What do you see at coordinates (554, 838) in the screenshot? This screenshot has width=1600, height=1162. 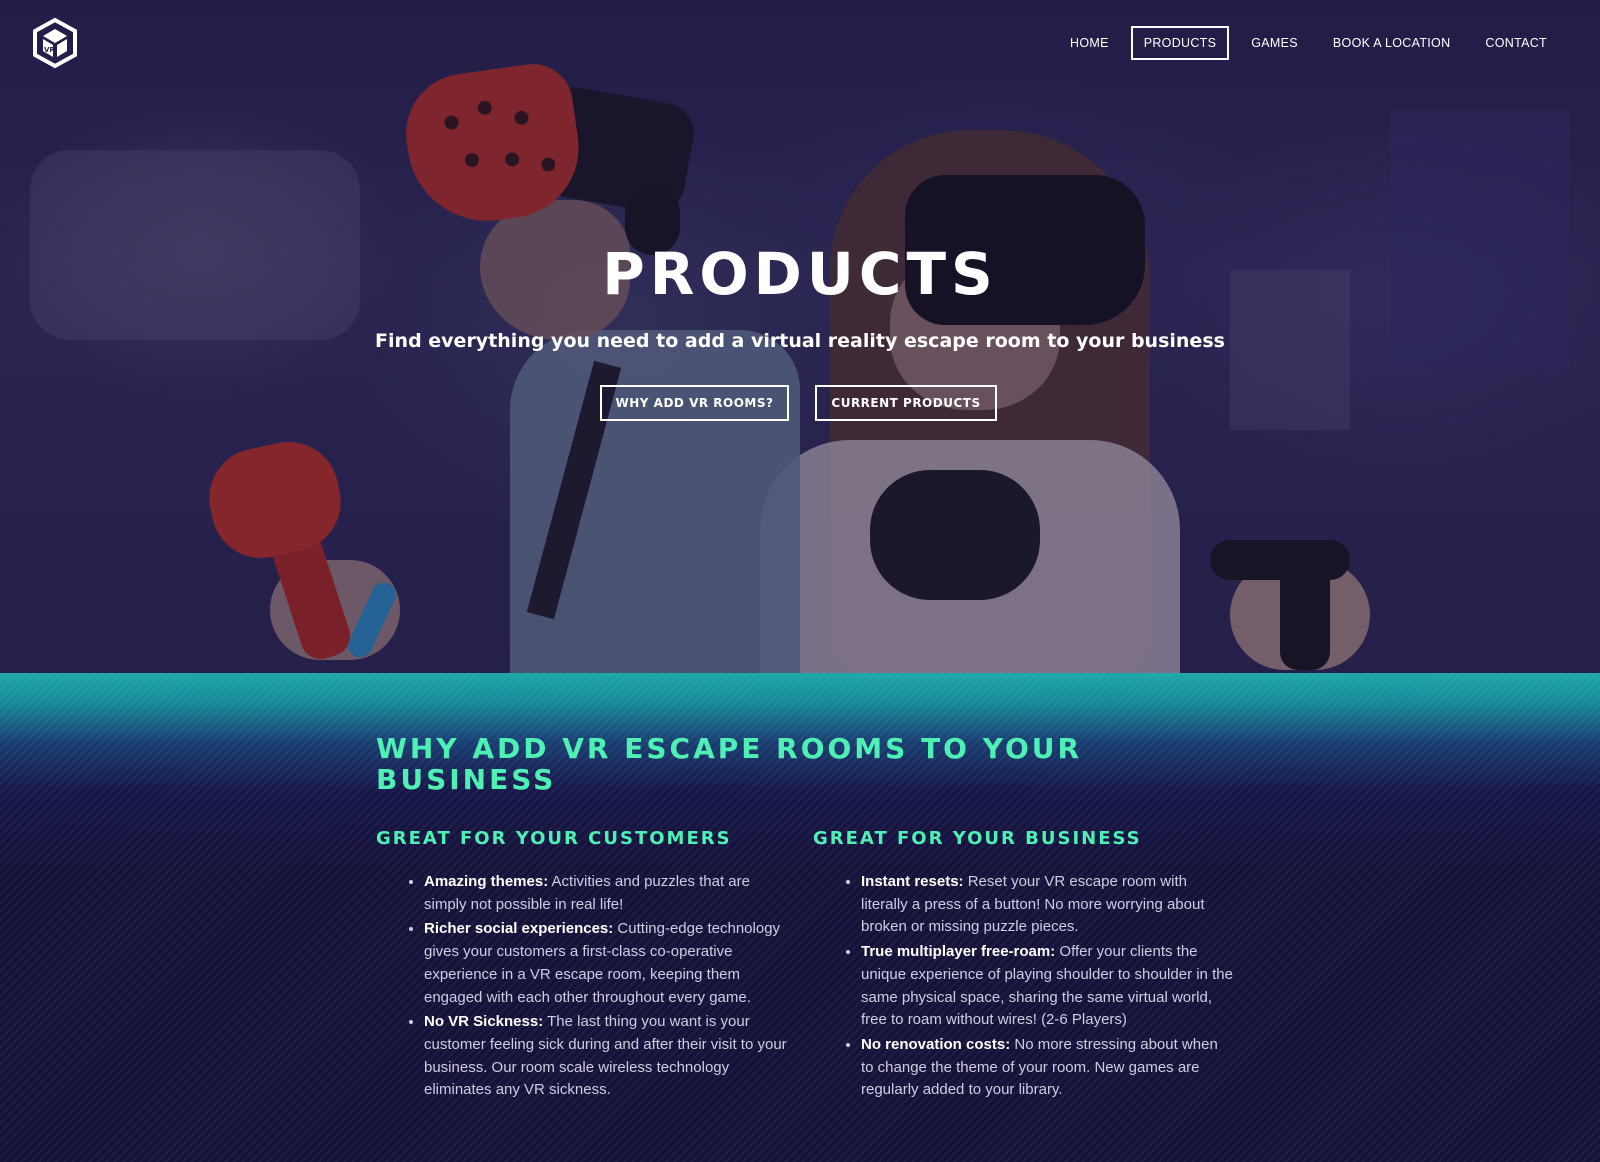 I see `column-heading: GREAT FOR YOUR CUSTOMERS` at bounding box center [554, 838].